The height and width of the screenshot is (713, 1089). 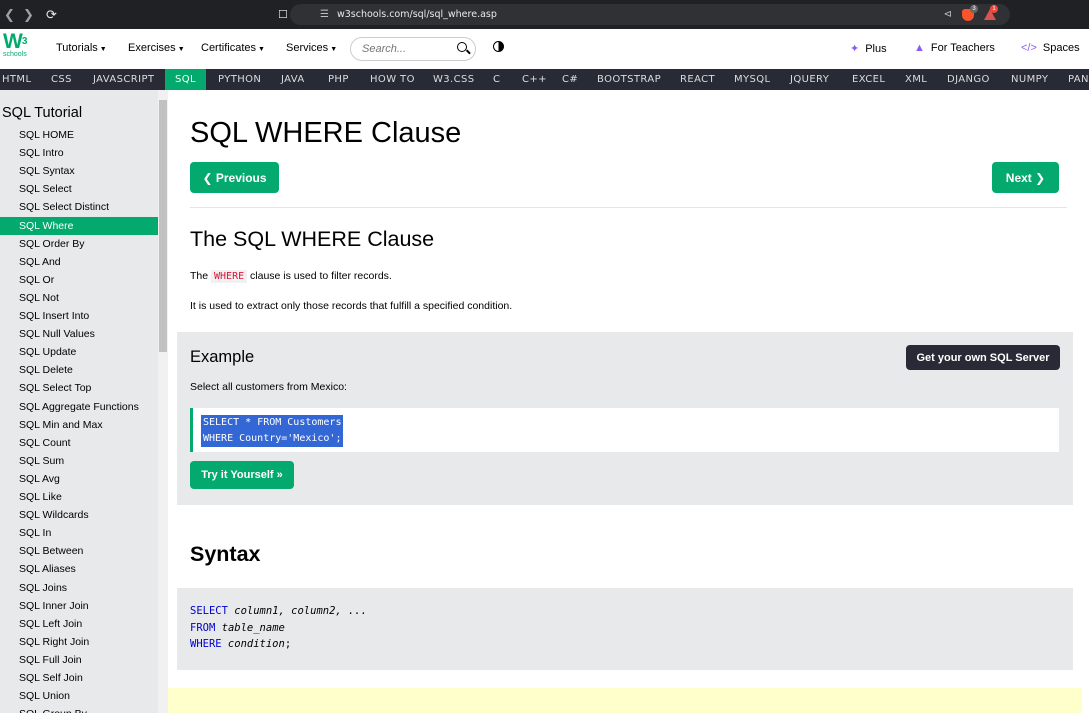 What do you see at coordinates (868, 79) in the screenshot?
I see `subnav-excel: EXCEL` at bounding box center [868, 79].